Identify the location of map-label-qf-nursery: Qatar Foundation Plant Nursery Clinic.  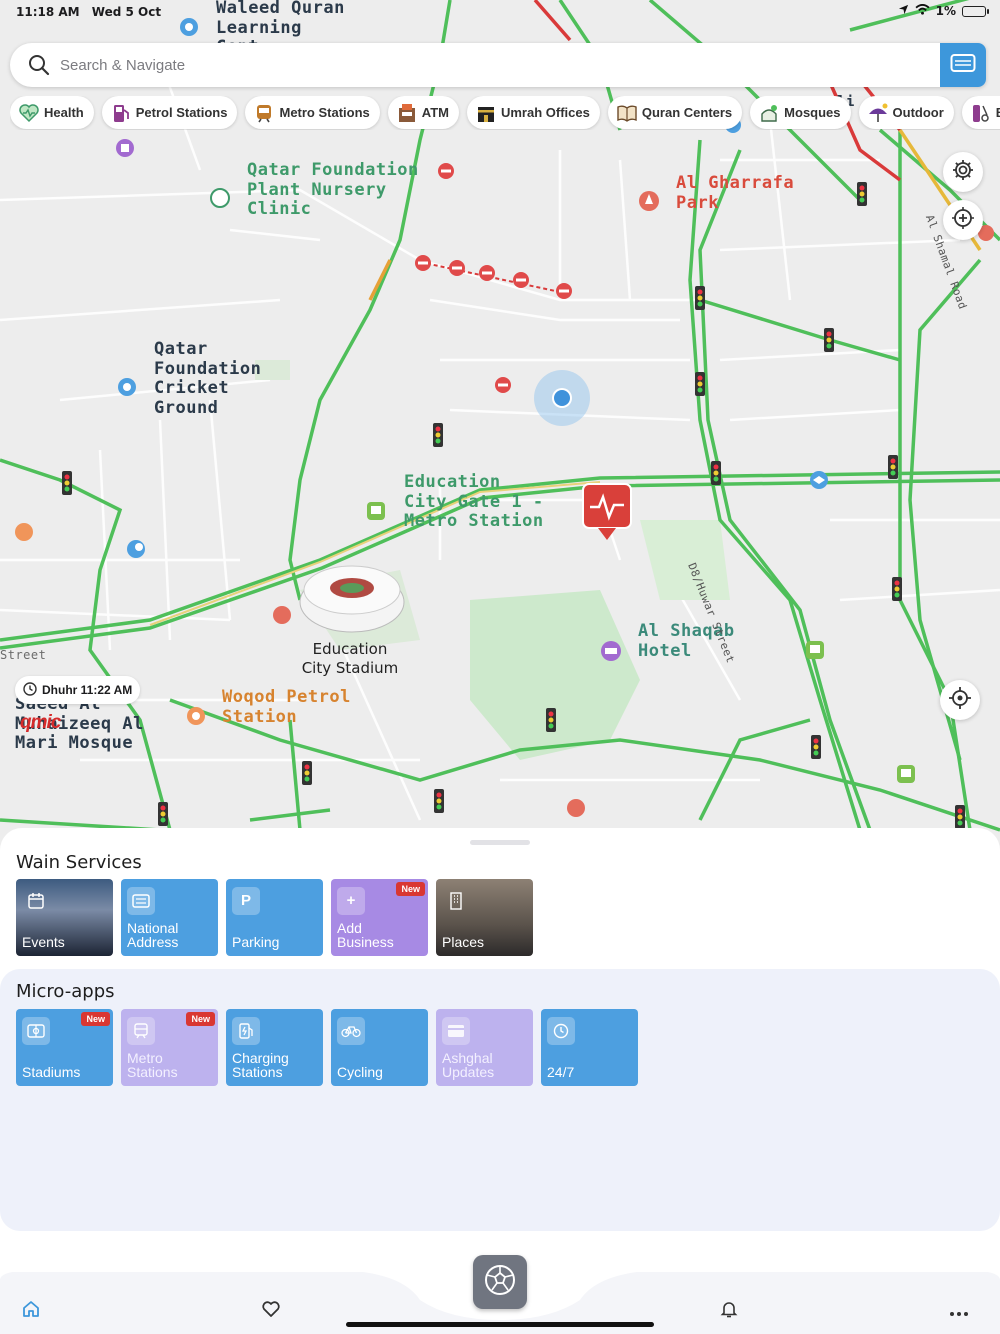
(333, 189).